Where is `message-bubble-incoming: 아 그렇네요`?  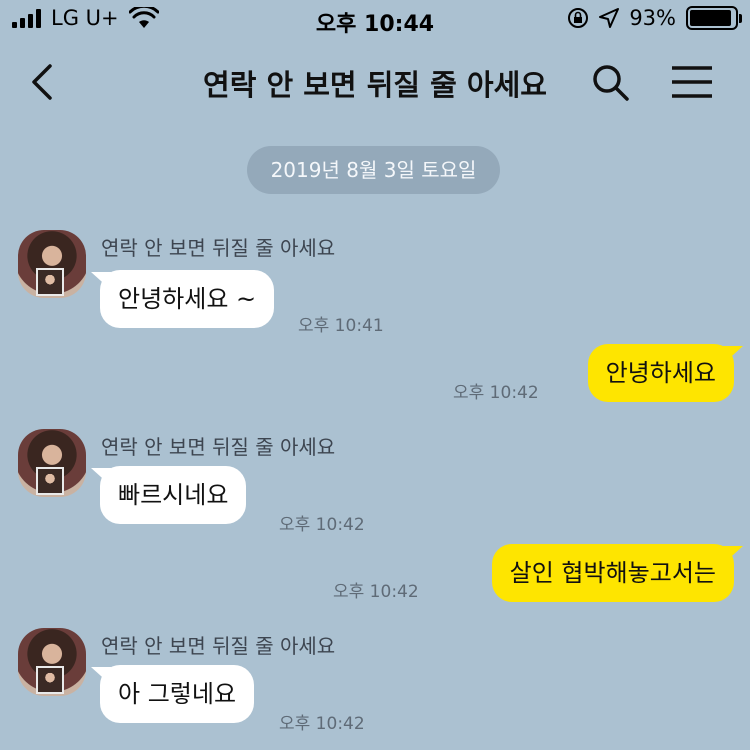
message-bubble-incoming: 아 그렇네요 is located at coordinates (177, 694).